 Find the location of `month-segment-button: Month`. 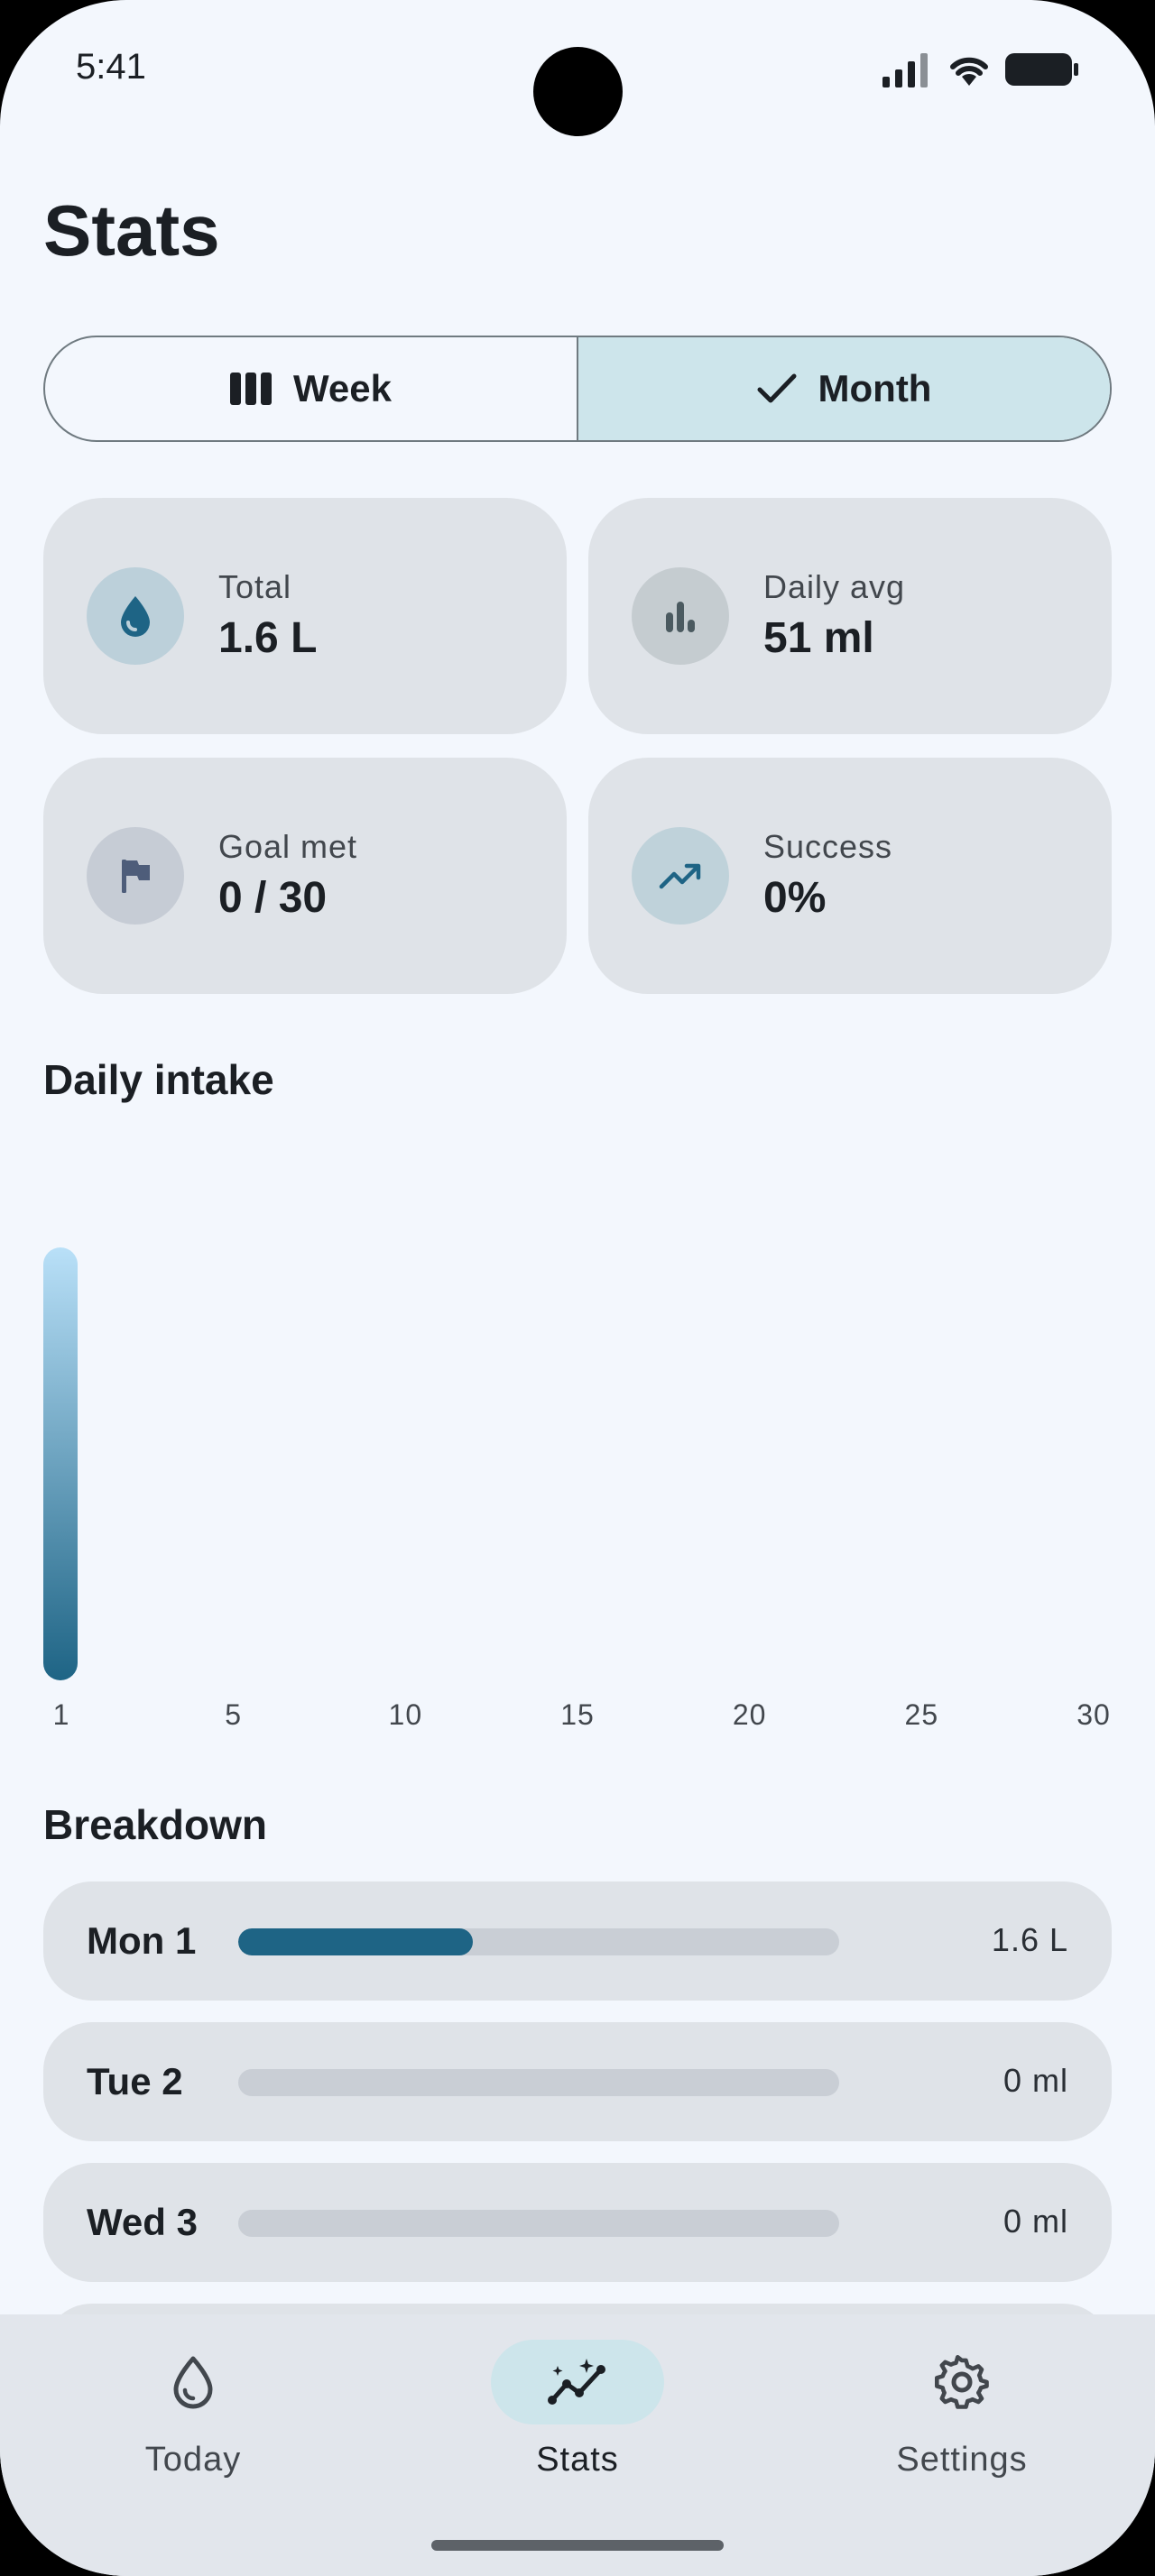

month-segment-button: Month is located at coordinates (843, 389).